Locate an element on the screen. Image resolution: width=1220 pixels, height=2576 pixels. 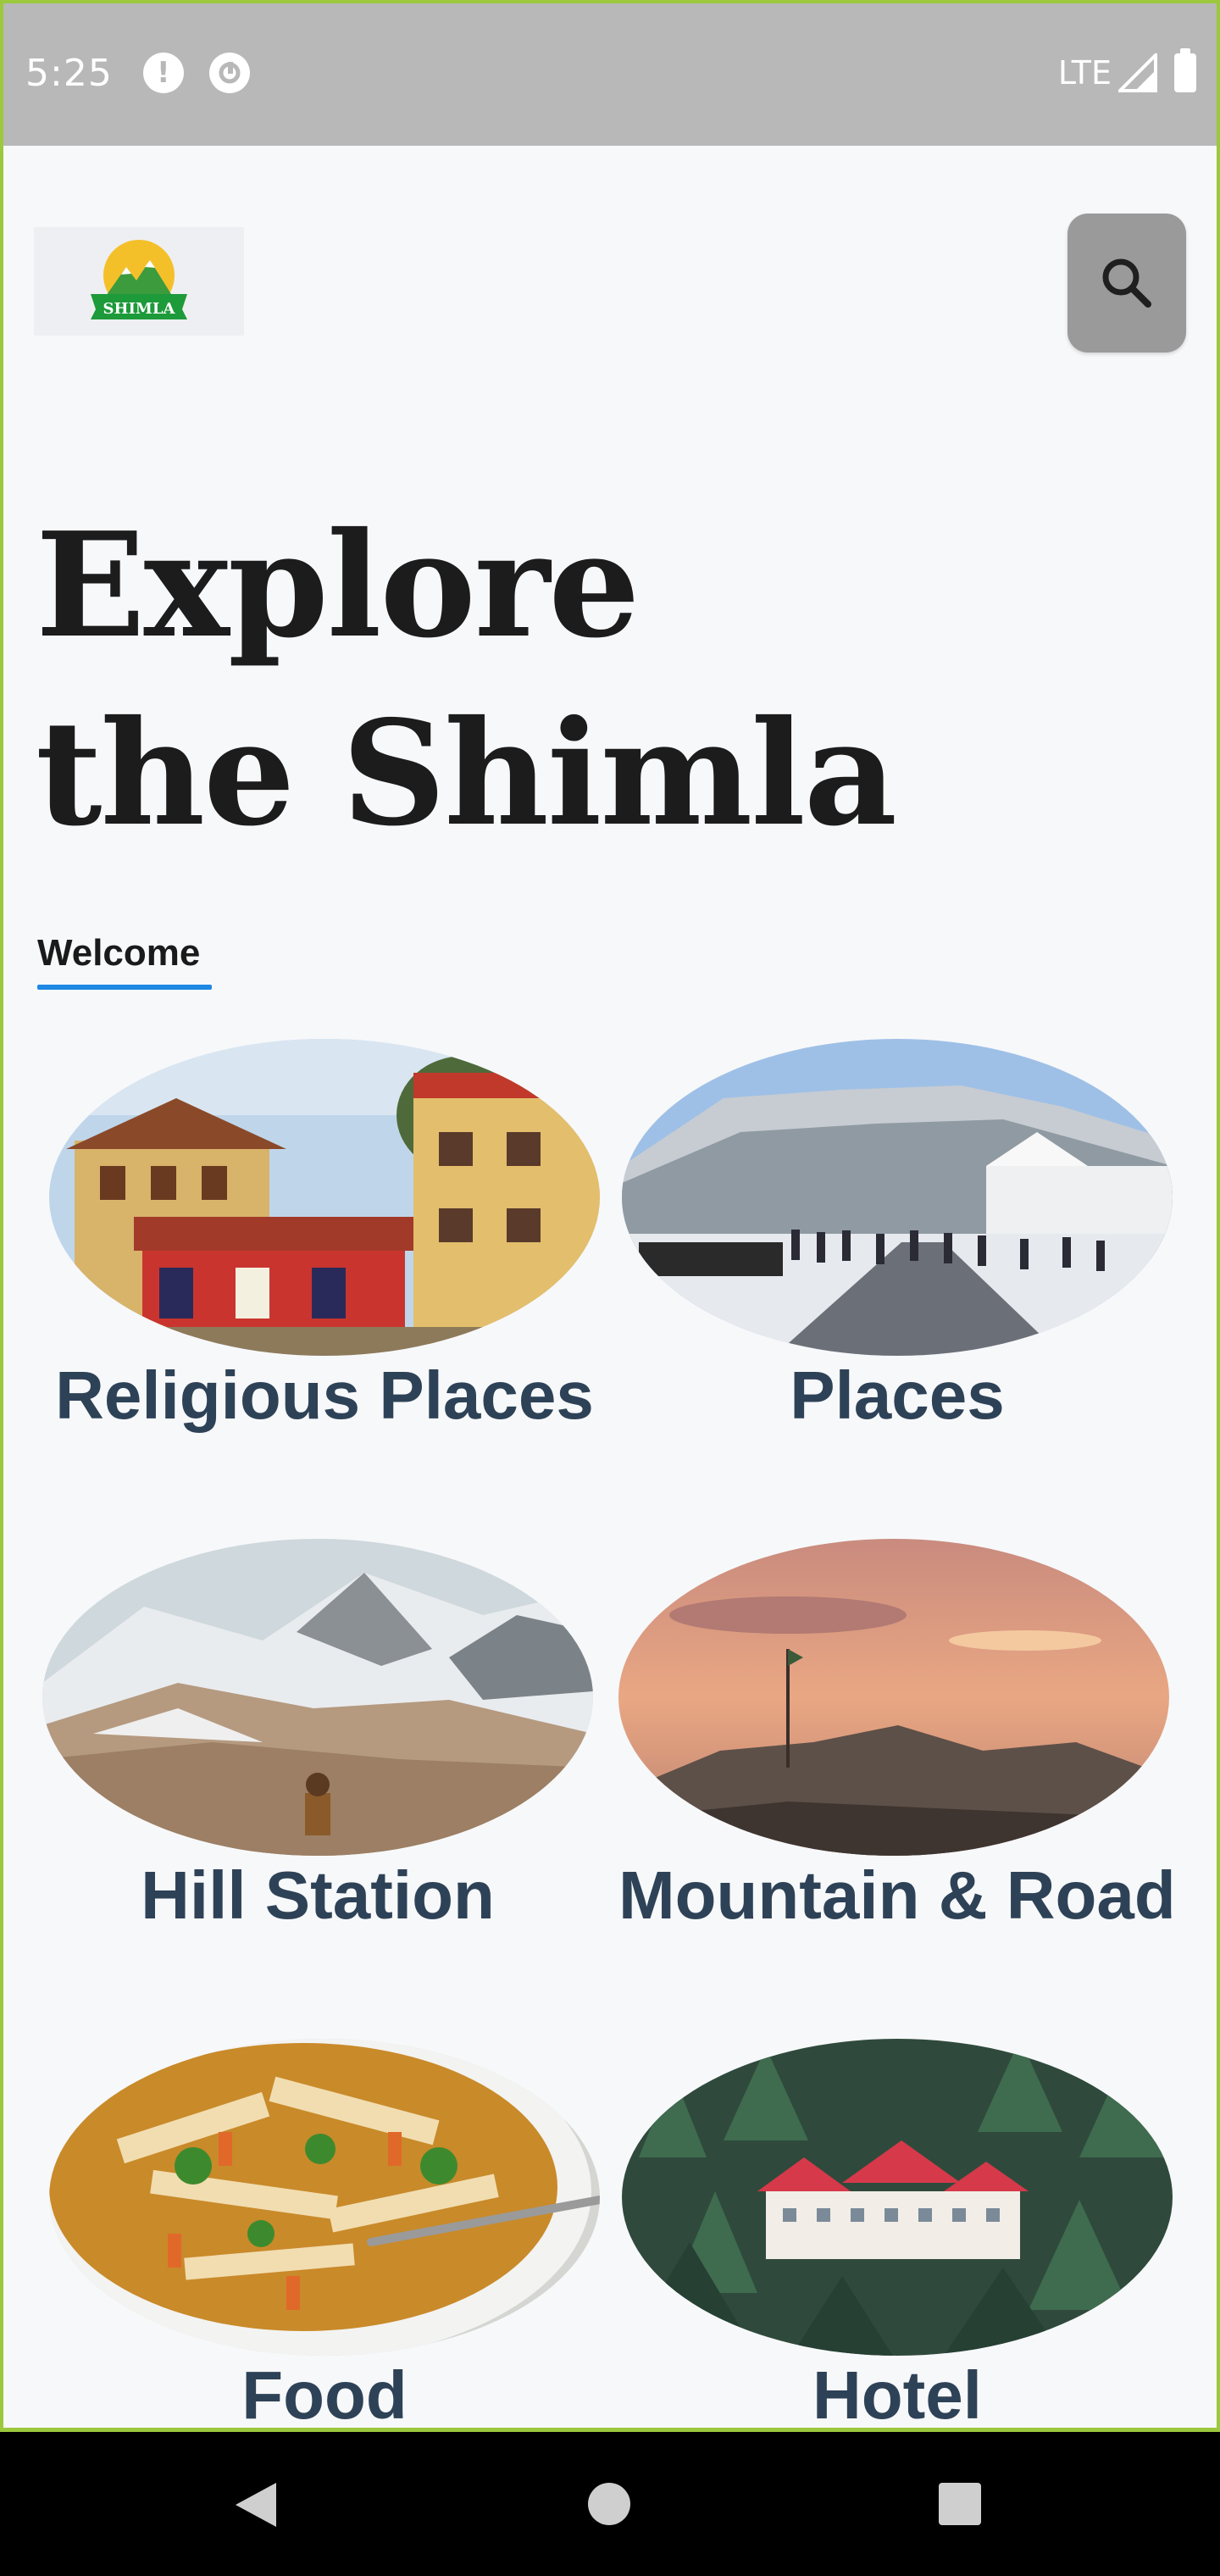
category-card-food: Food is located at coordinates (324, 2236).